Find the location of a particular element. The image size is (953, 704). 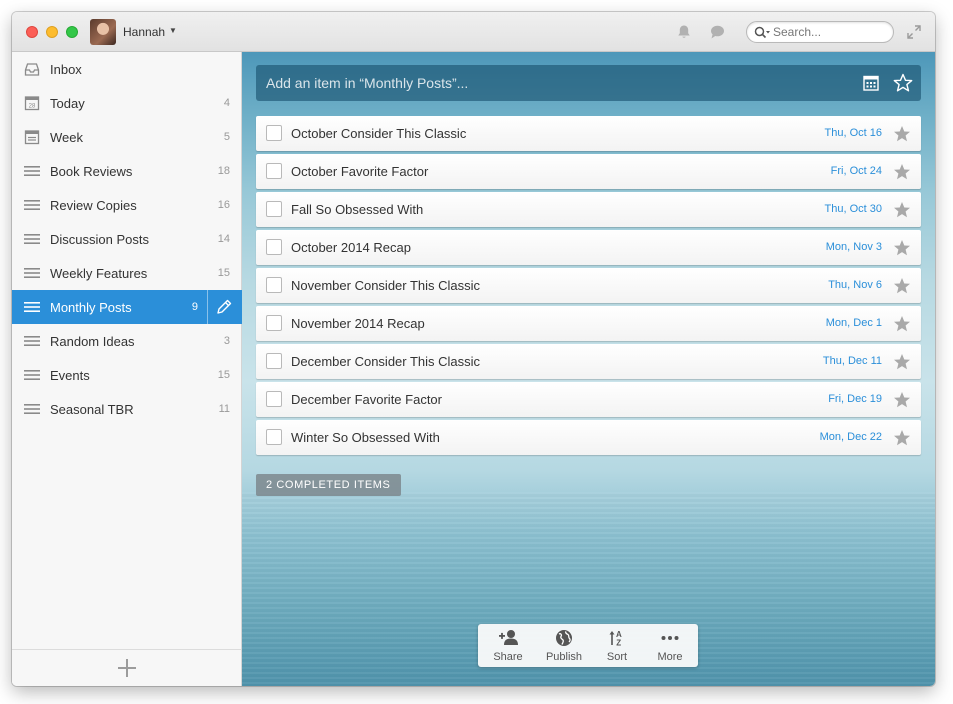

sidebar-item-label: Today is located at coordinates (67, 103).